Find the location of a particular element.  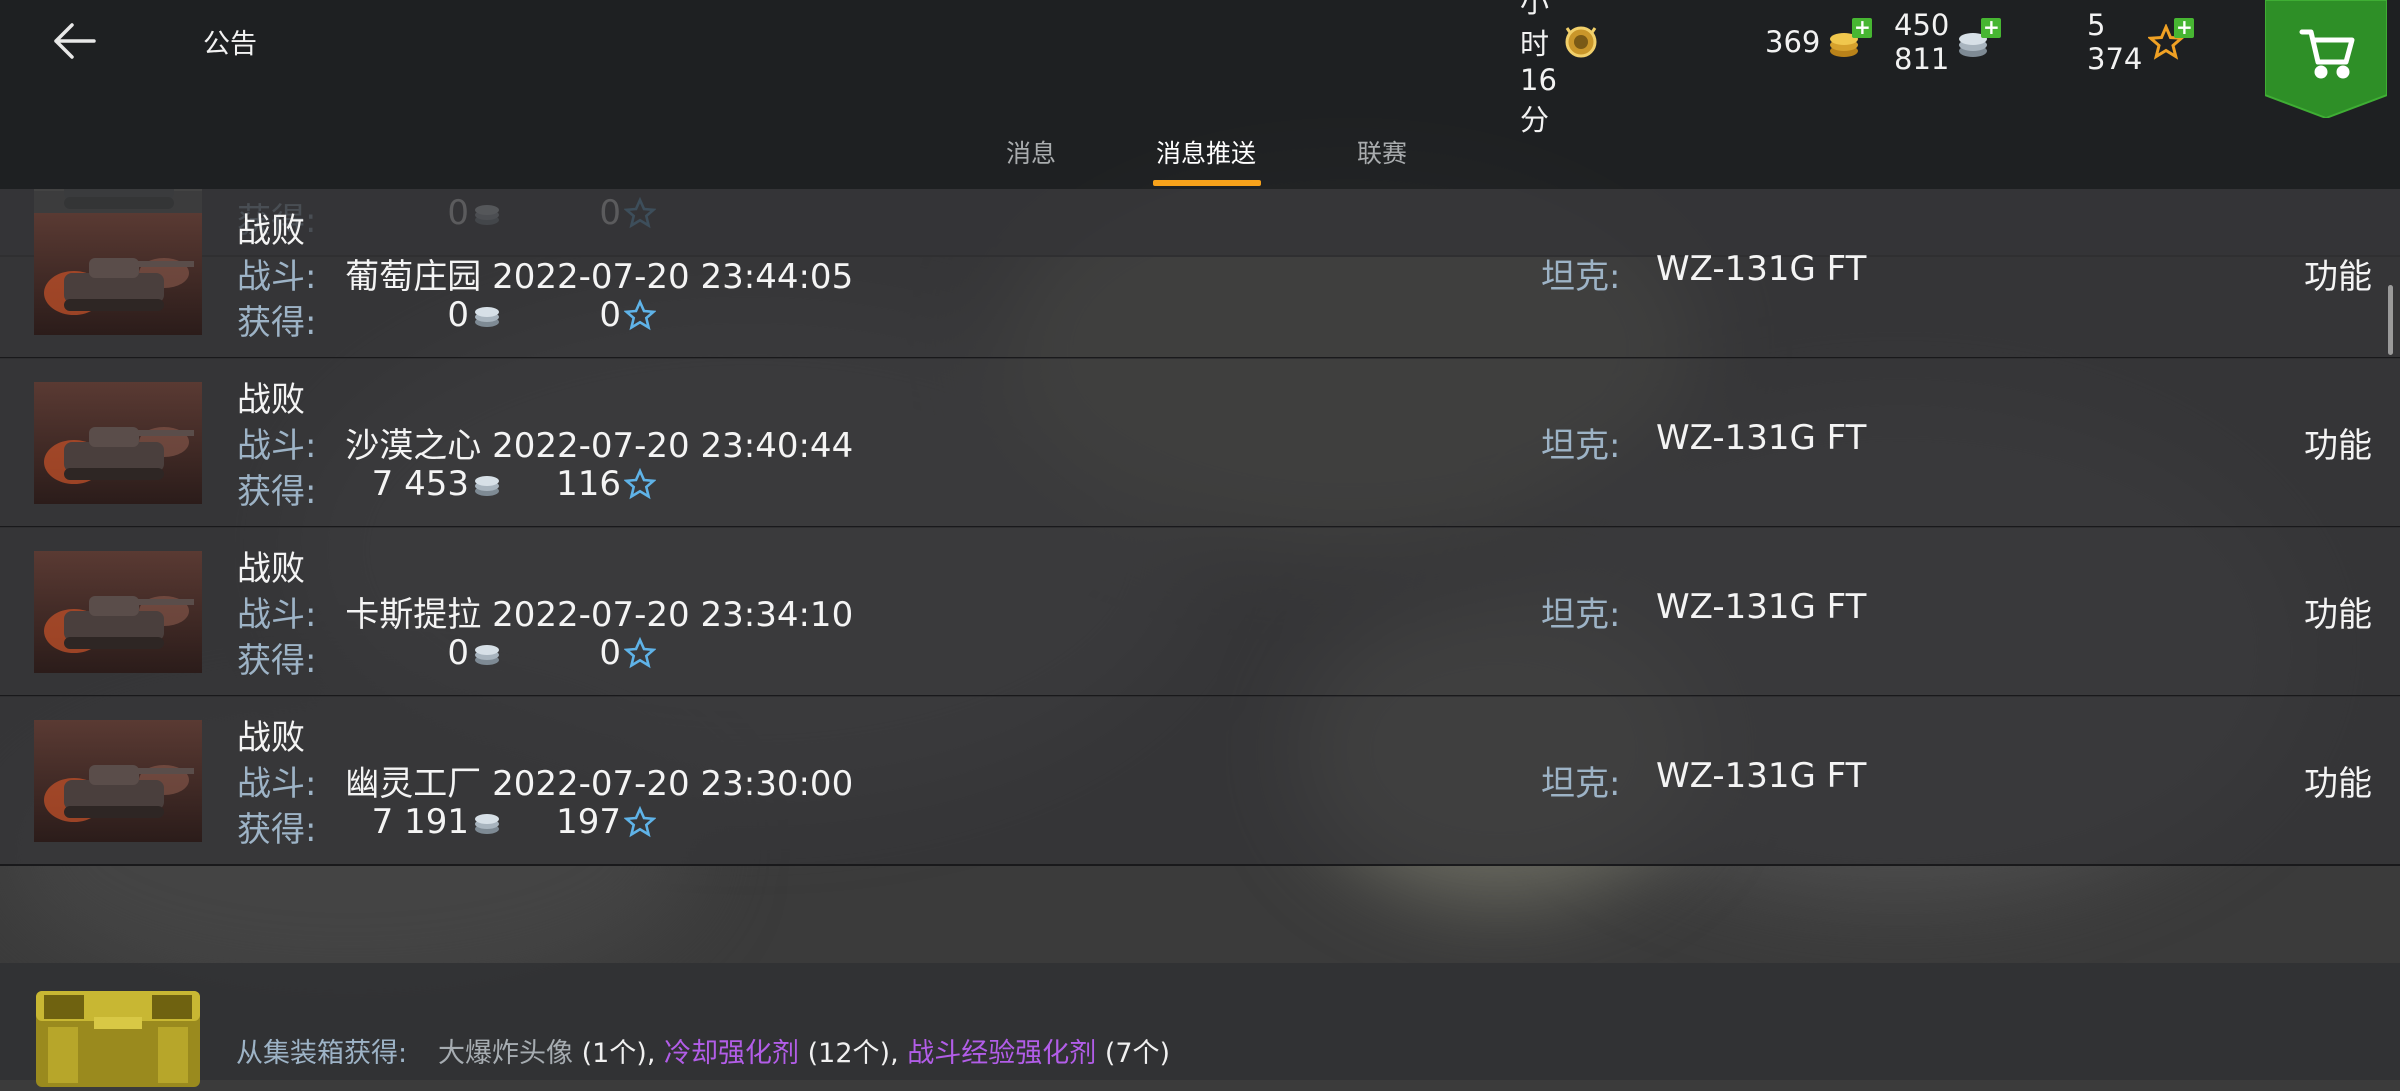

add-silver-icon: + is located at coordinates (1991, 27).